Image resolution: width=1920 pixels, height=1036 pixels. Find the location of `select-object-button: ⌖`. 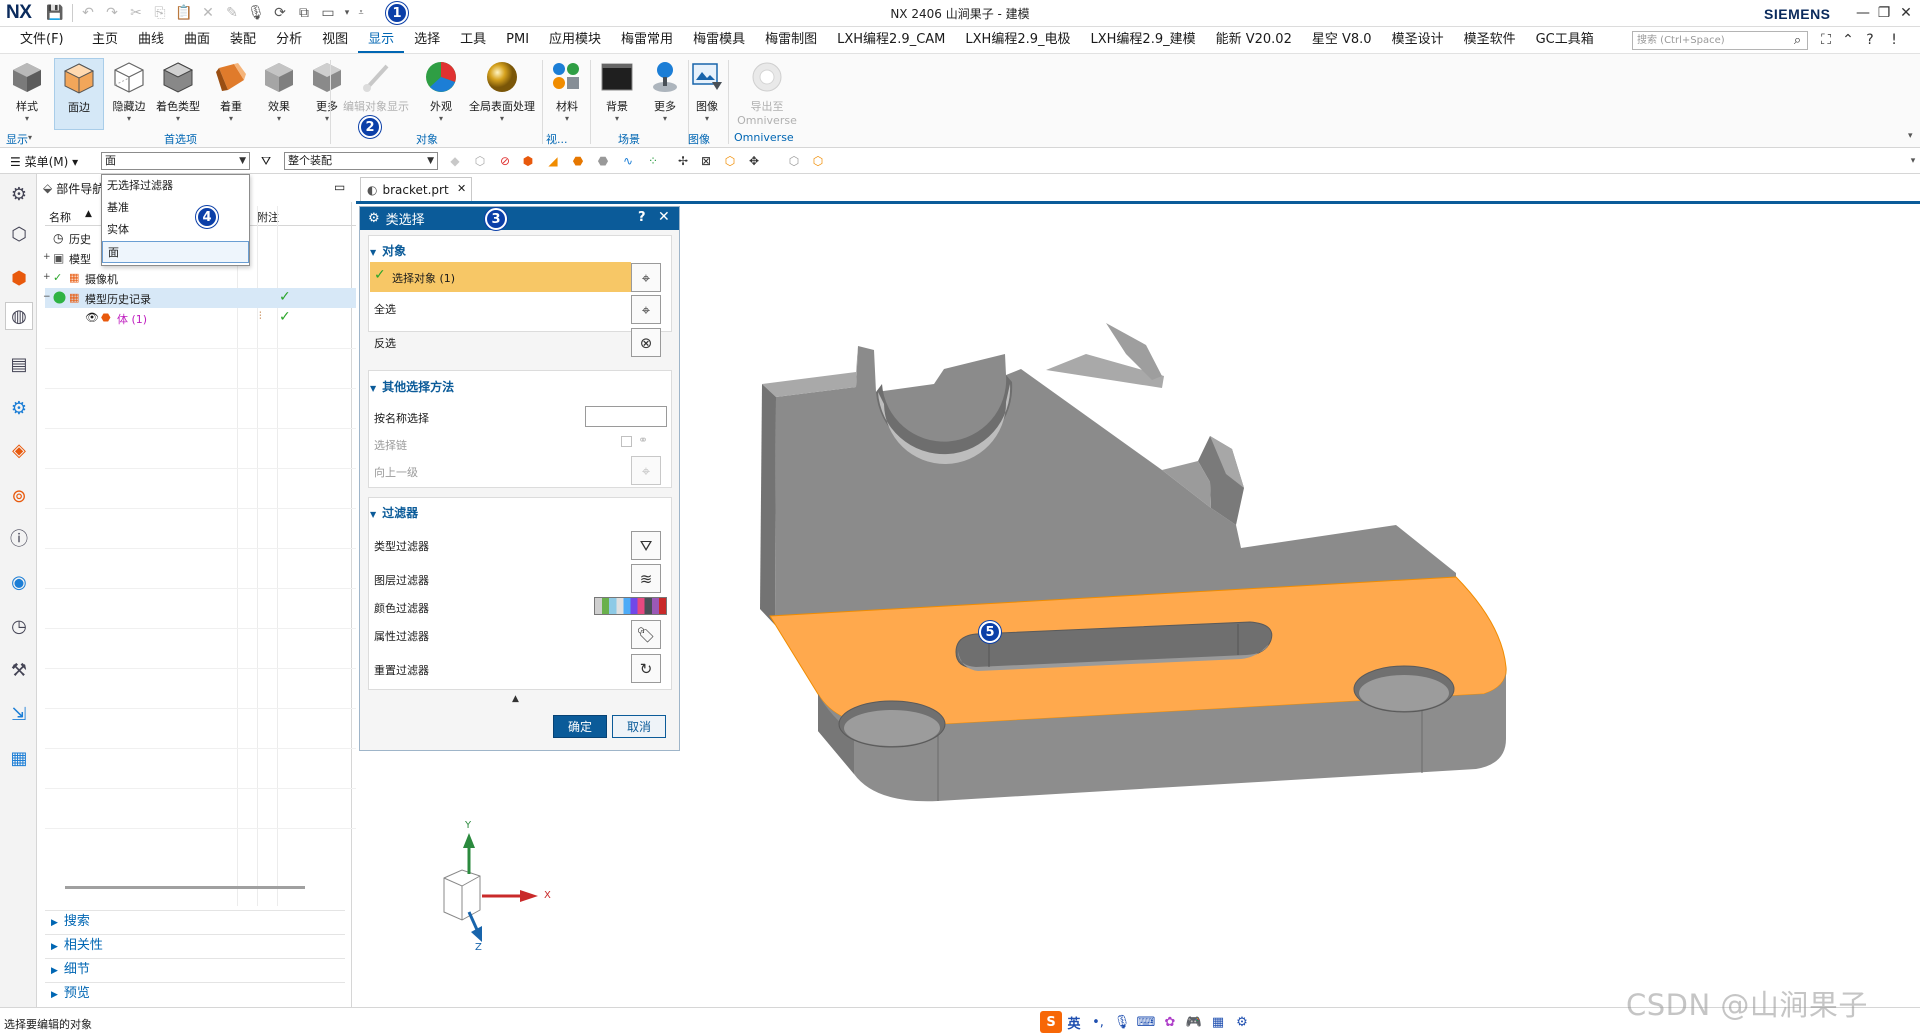

select-object-button: ⌖ is located at coordinates (646, 277).